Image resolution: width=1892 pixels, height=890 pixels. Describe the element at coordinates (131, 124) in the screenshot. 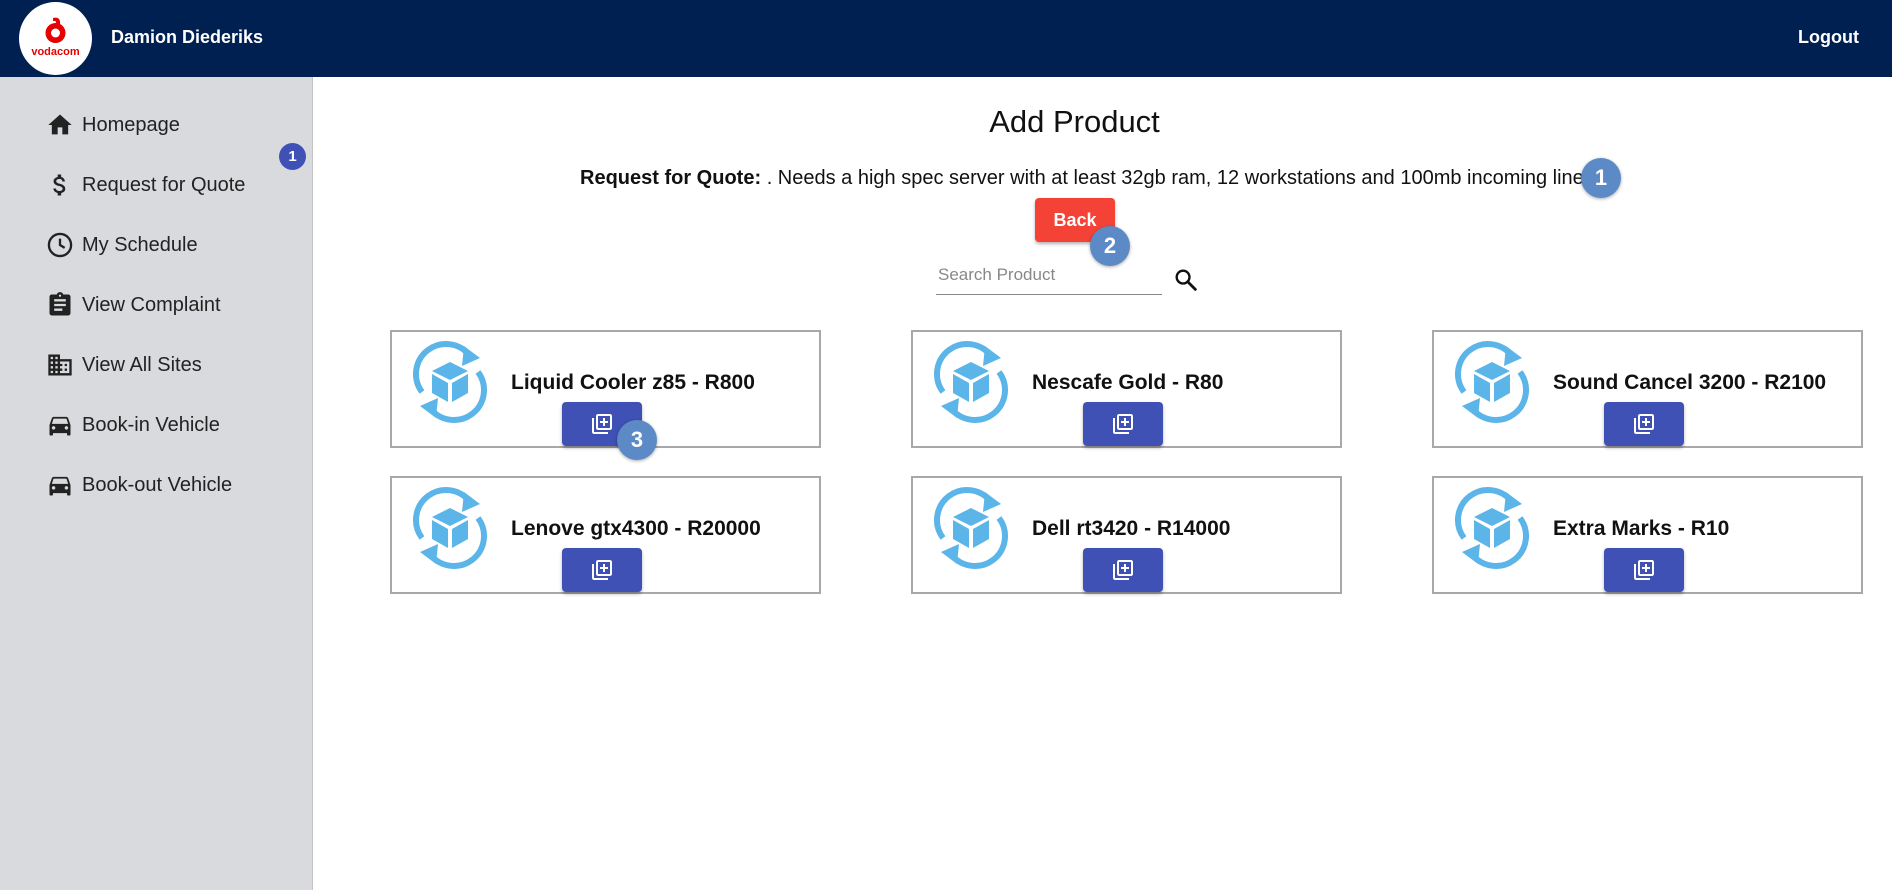

I see `sidebar-item-label: Homepage` at that location.